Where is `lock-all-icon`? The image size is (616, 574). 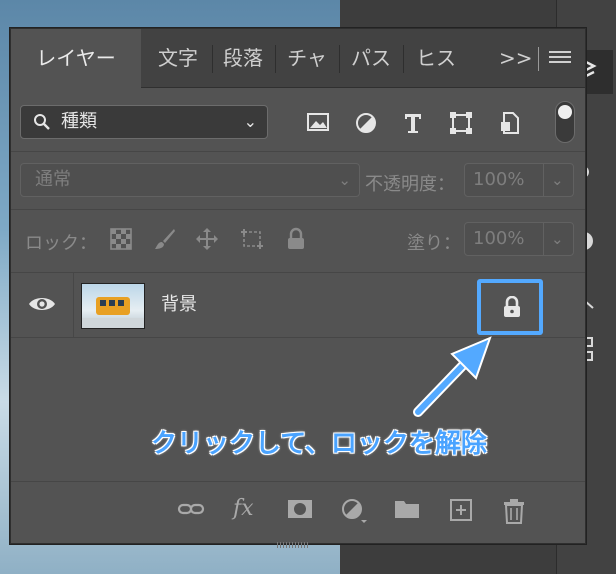
lock-all-icon is located at coordinates (298, 240).